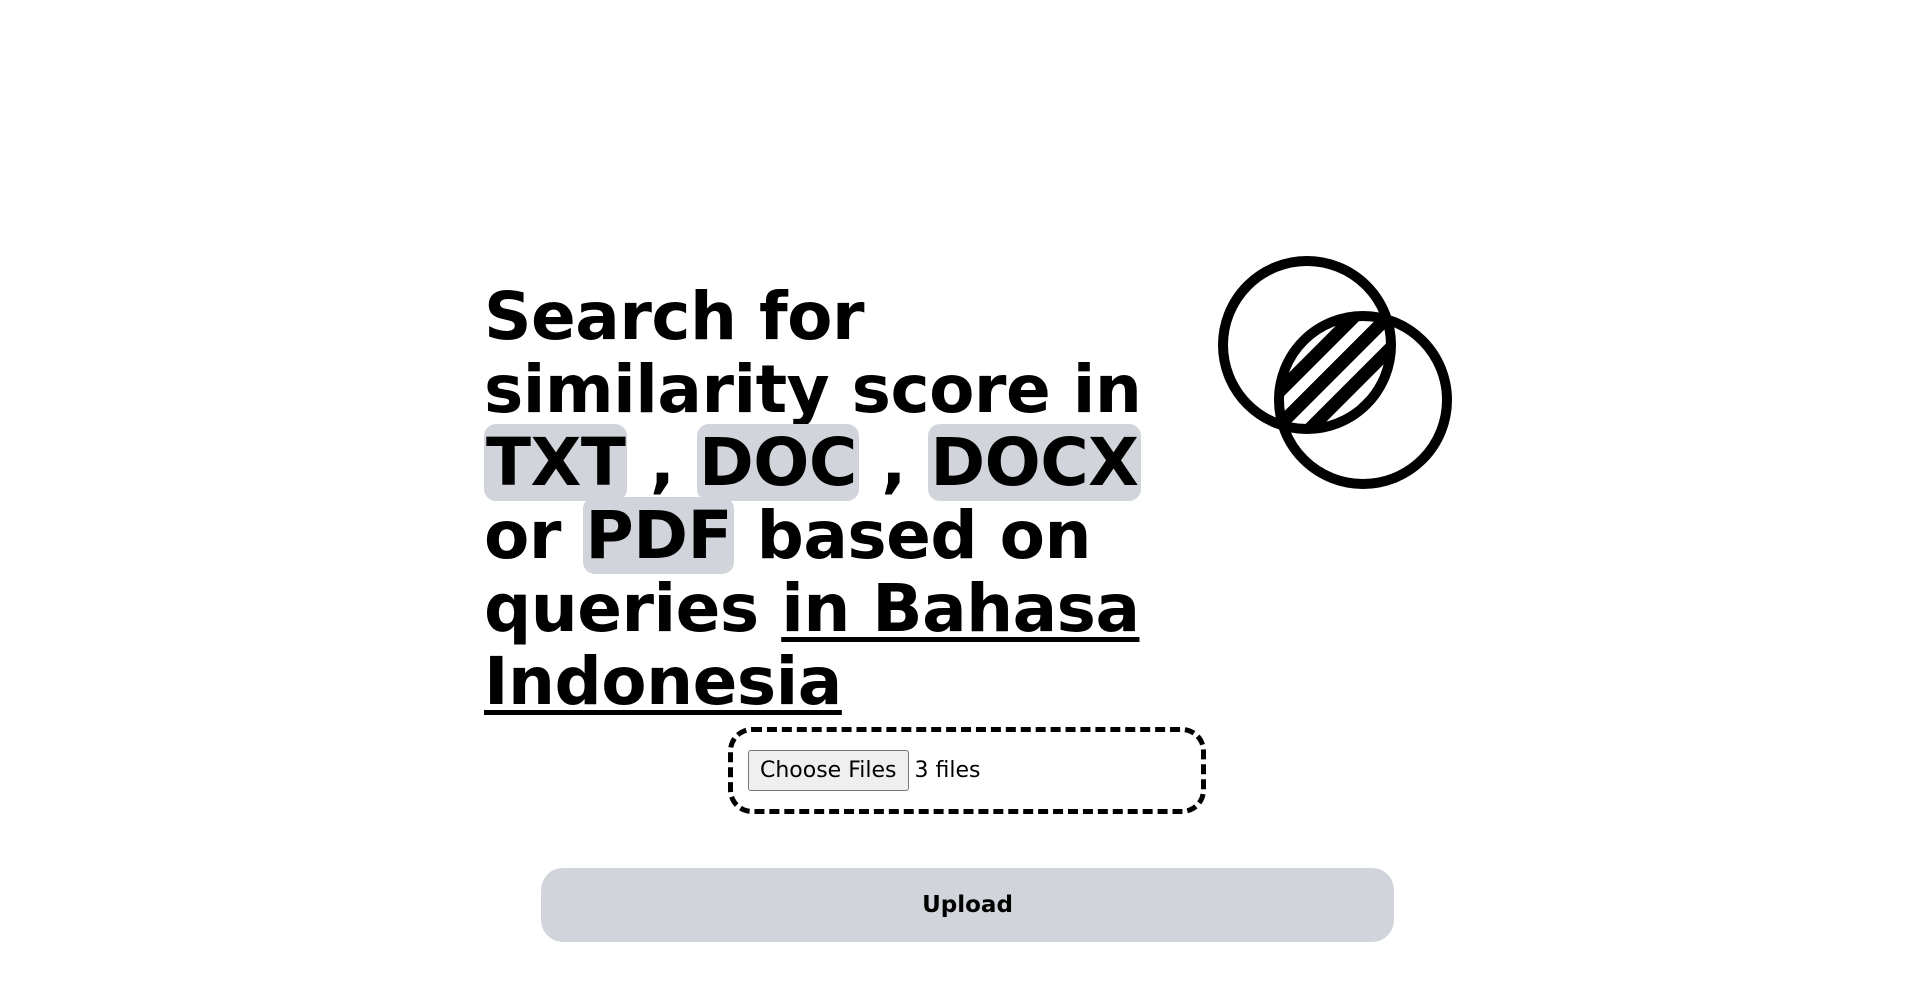  Describe the element at coordinates (534, 535) in the screenshot. I see `separator: or` at that location.